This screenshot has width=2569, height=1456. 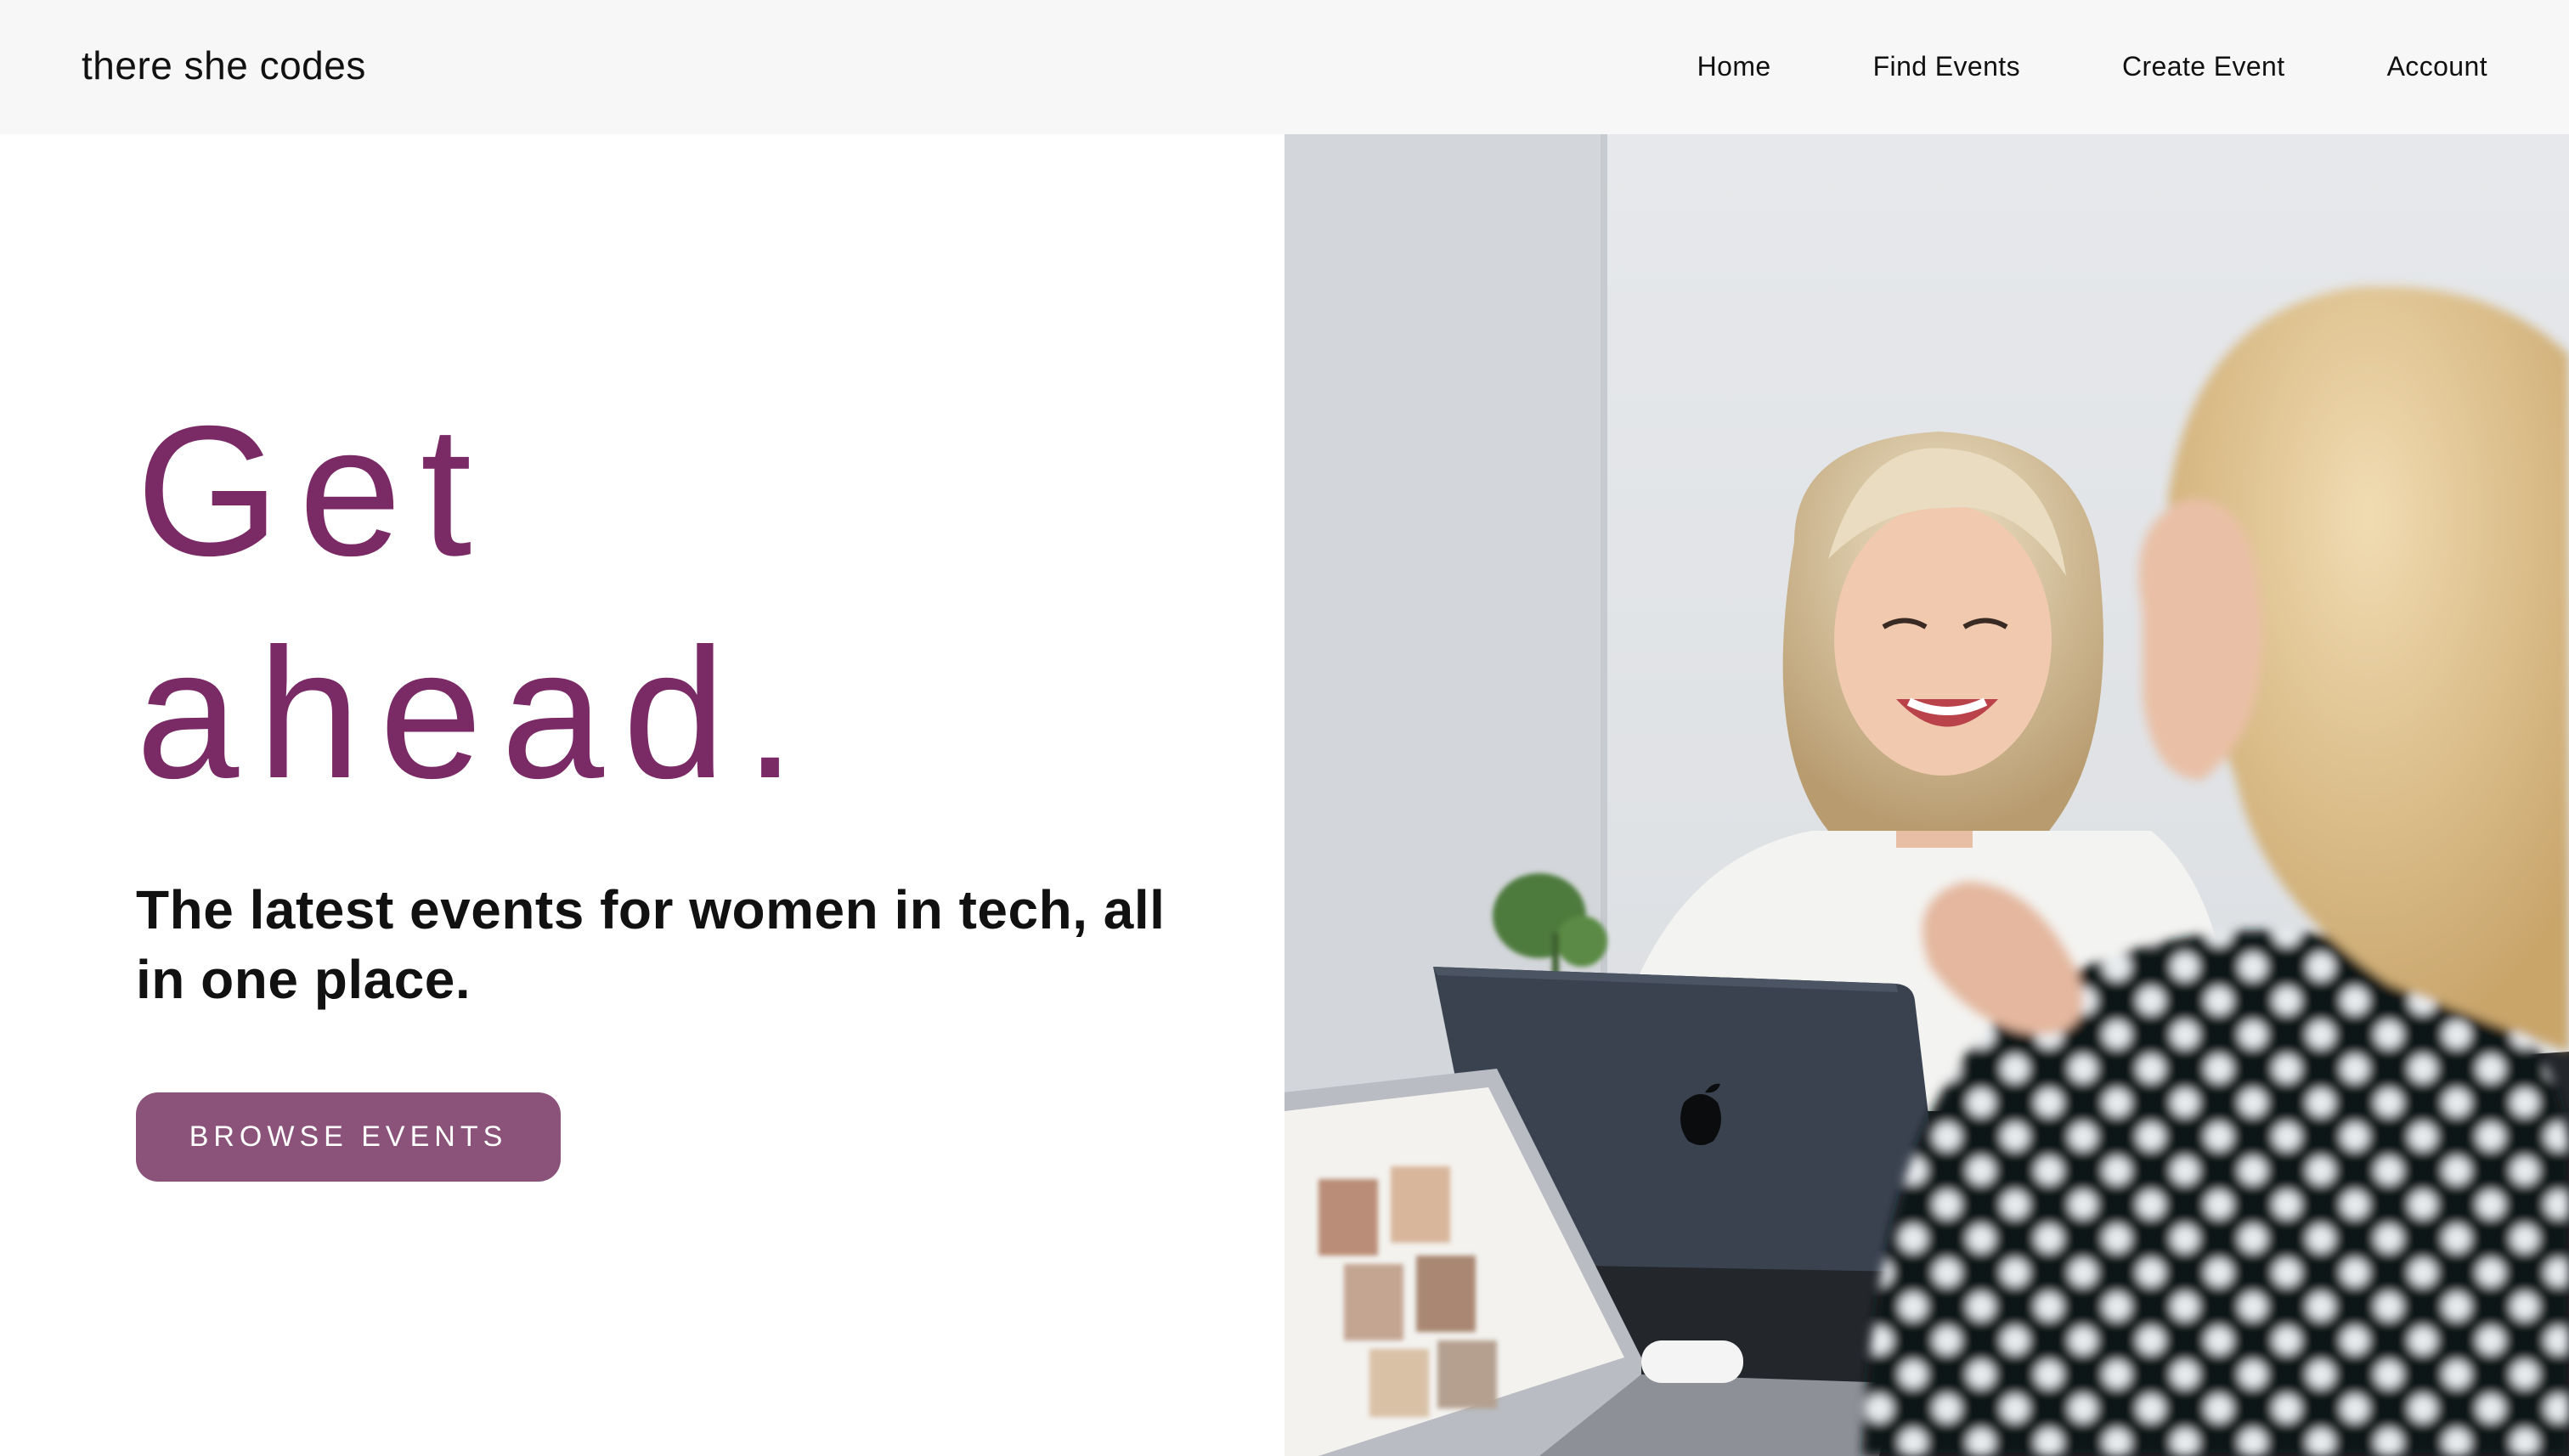 I want to click on browse-events-button: BROWSE EVENTS, so click(x=348, y=1137).